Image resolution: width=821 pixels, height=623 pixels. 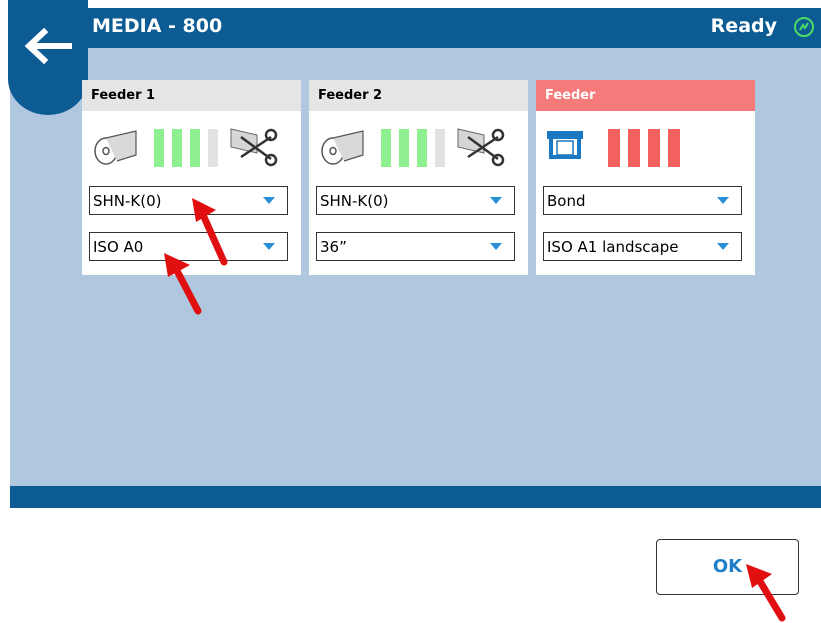 I want to click on media-type-dropdown: Bond, so click(x=642, y=200).